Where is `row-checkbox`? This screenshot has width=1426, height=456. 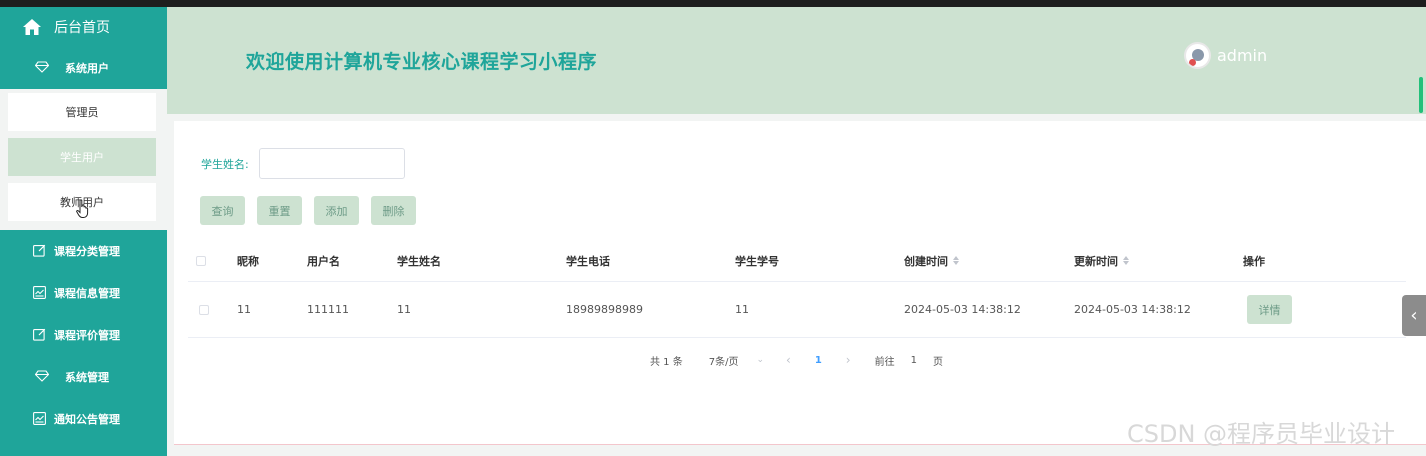
row-checkbox is located at coordinates (204, 309).